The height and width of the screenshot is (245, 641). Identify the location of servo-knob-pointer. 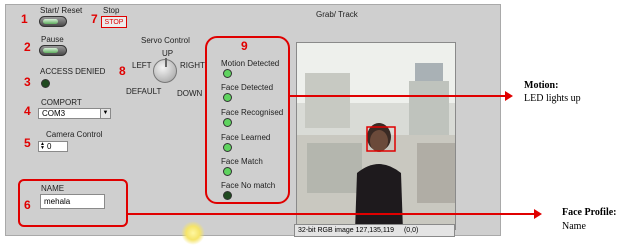
(166, 62).